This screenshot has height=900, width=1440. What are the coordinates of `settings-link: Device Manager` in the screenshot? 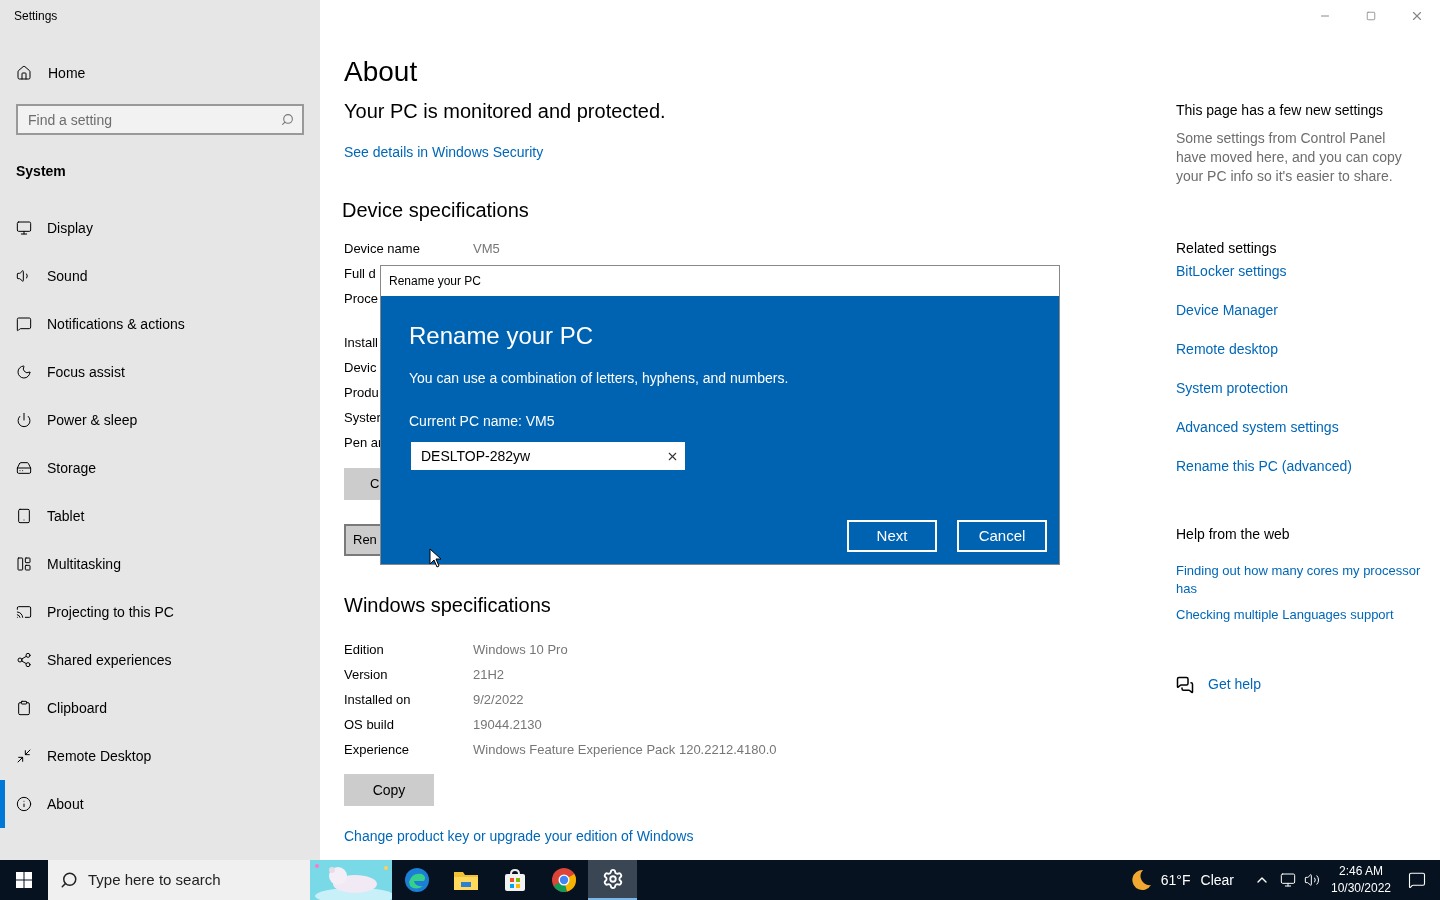 It's located at (1306, 310).